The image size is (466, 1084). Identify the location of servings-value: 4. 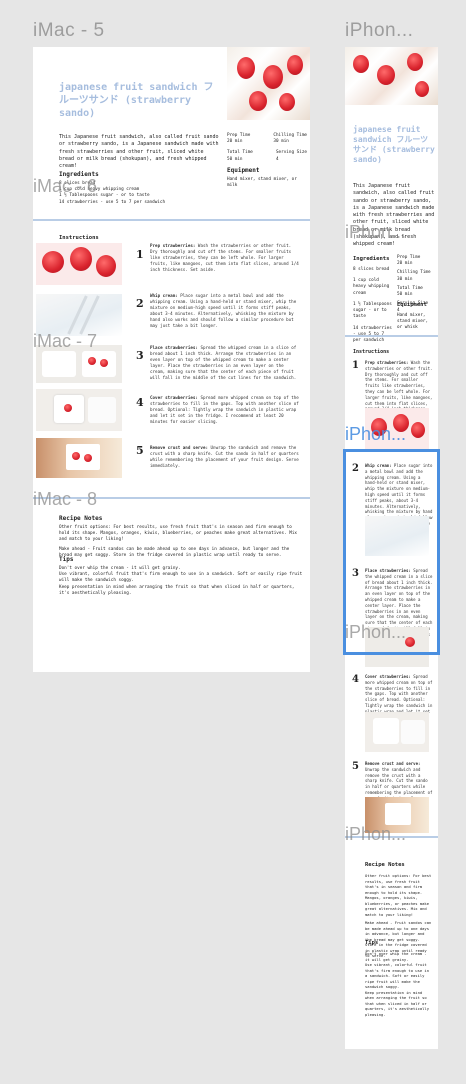
(277, 159).